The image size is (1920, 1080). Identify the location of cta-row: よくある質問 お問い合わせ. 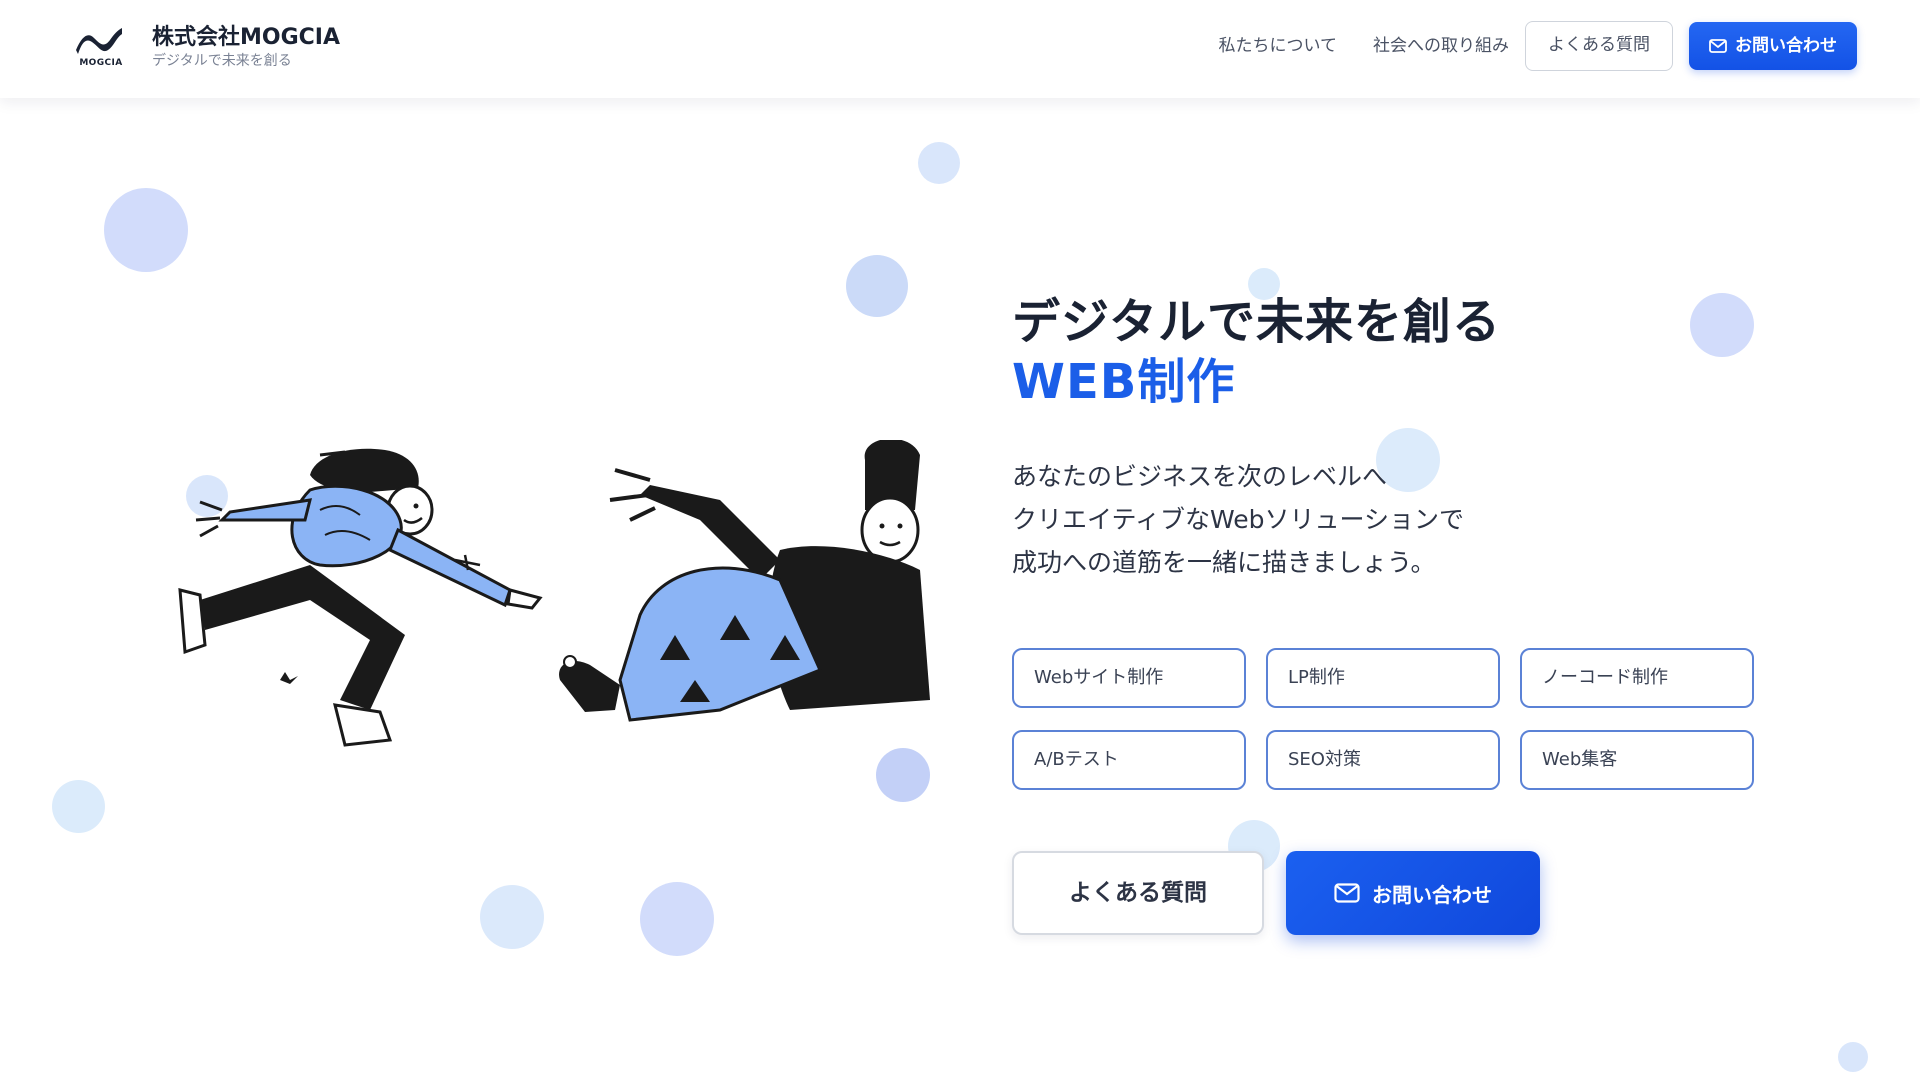
(1276, 893).